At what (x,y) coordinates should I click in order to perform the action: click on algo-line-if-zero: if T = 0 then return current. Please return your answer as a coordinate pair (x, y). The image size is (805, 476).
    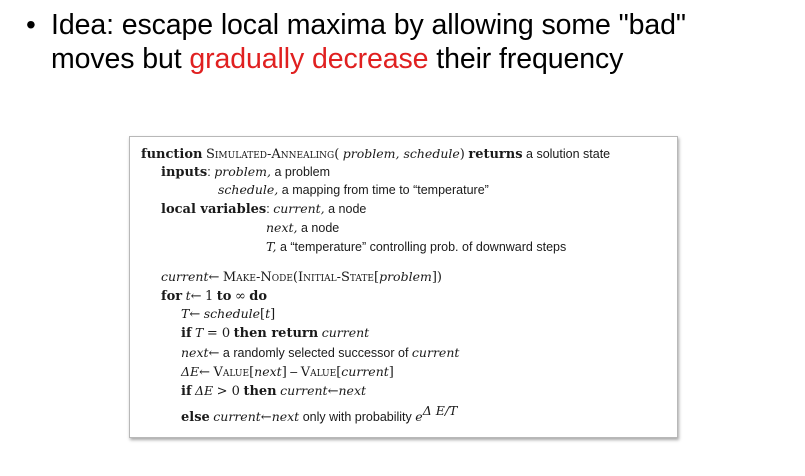
    Looking at the image, I should click on (275, 333).